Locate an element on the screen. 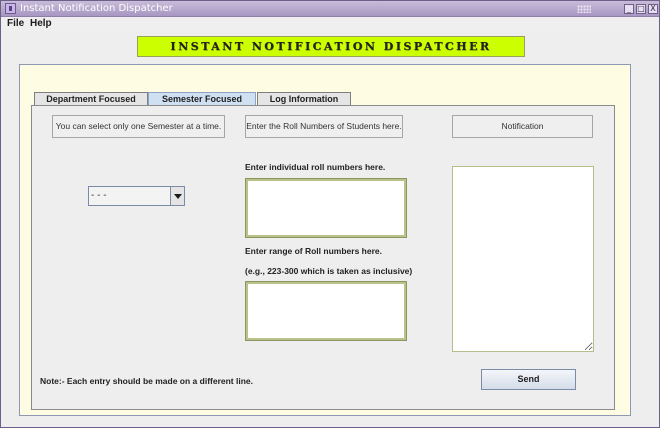 This screenshot has height=428, width=660. title-bar: Instant Notification Dispatcher _ □ X is located at coordinates (330, 9).